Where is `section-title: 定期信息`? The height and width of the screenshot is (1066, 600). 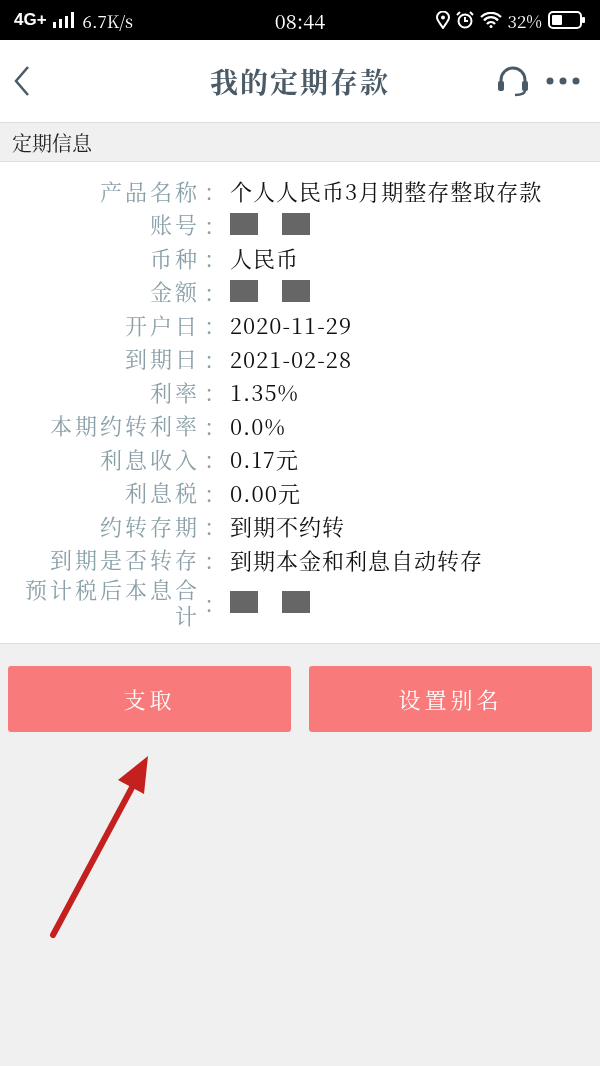
section-title: 定期信息 is located at coordinates (52, 142).